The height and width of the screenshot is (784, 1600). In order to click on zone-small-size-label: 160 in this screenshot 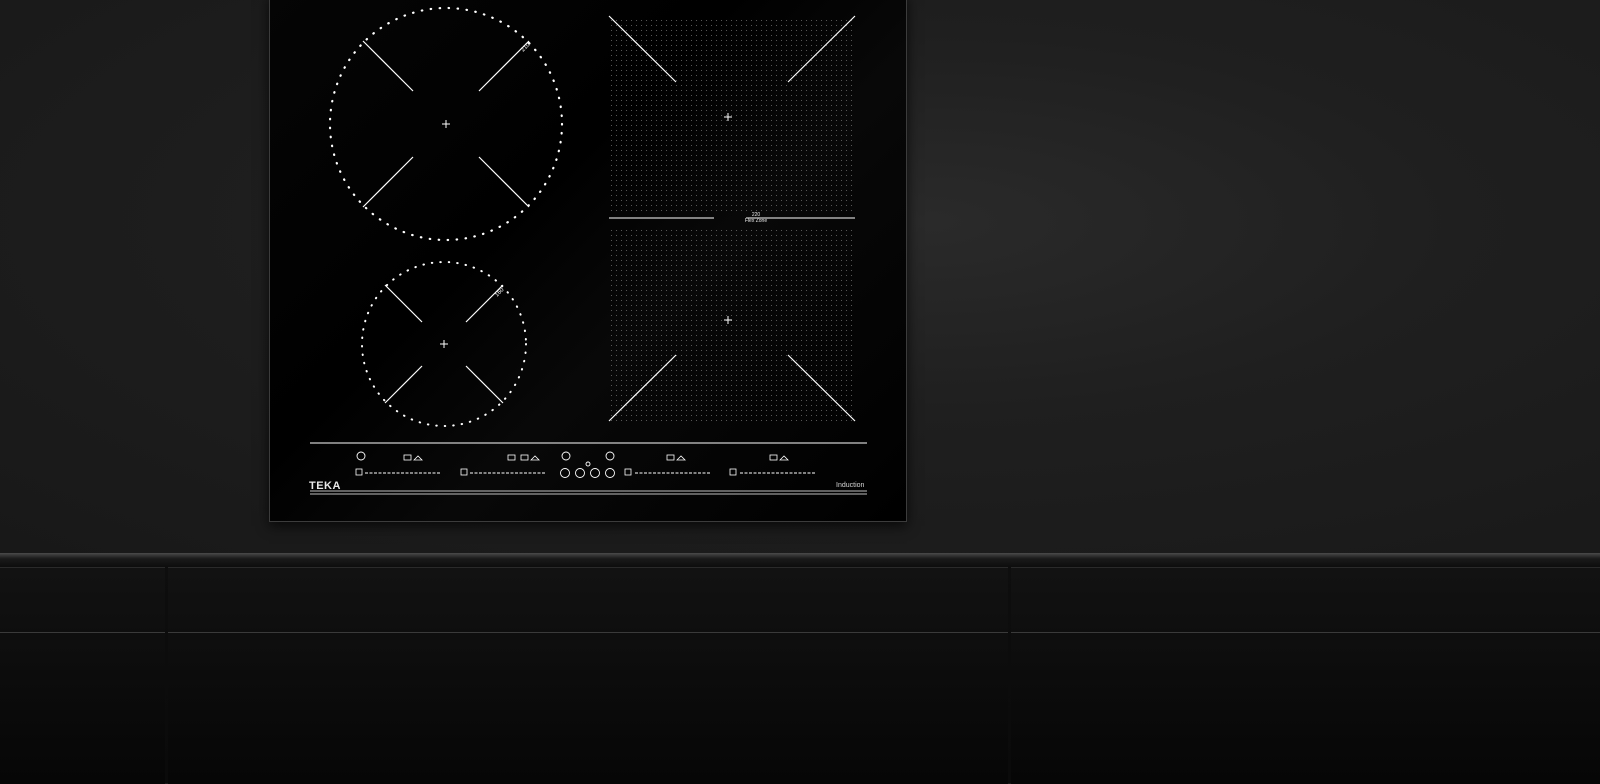, I will do `click(500, 293)`.